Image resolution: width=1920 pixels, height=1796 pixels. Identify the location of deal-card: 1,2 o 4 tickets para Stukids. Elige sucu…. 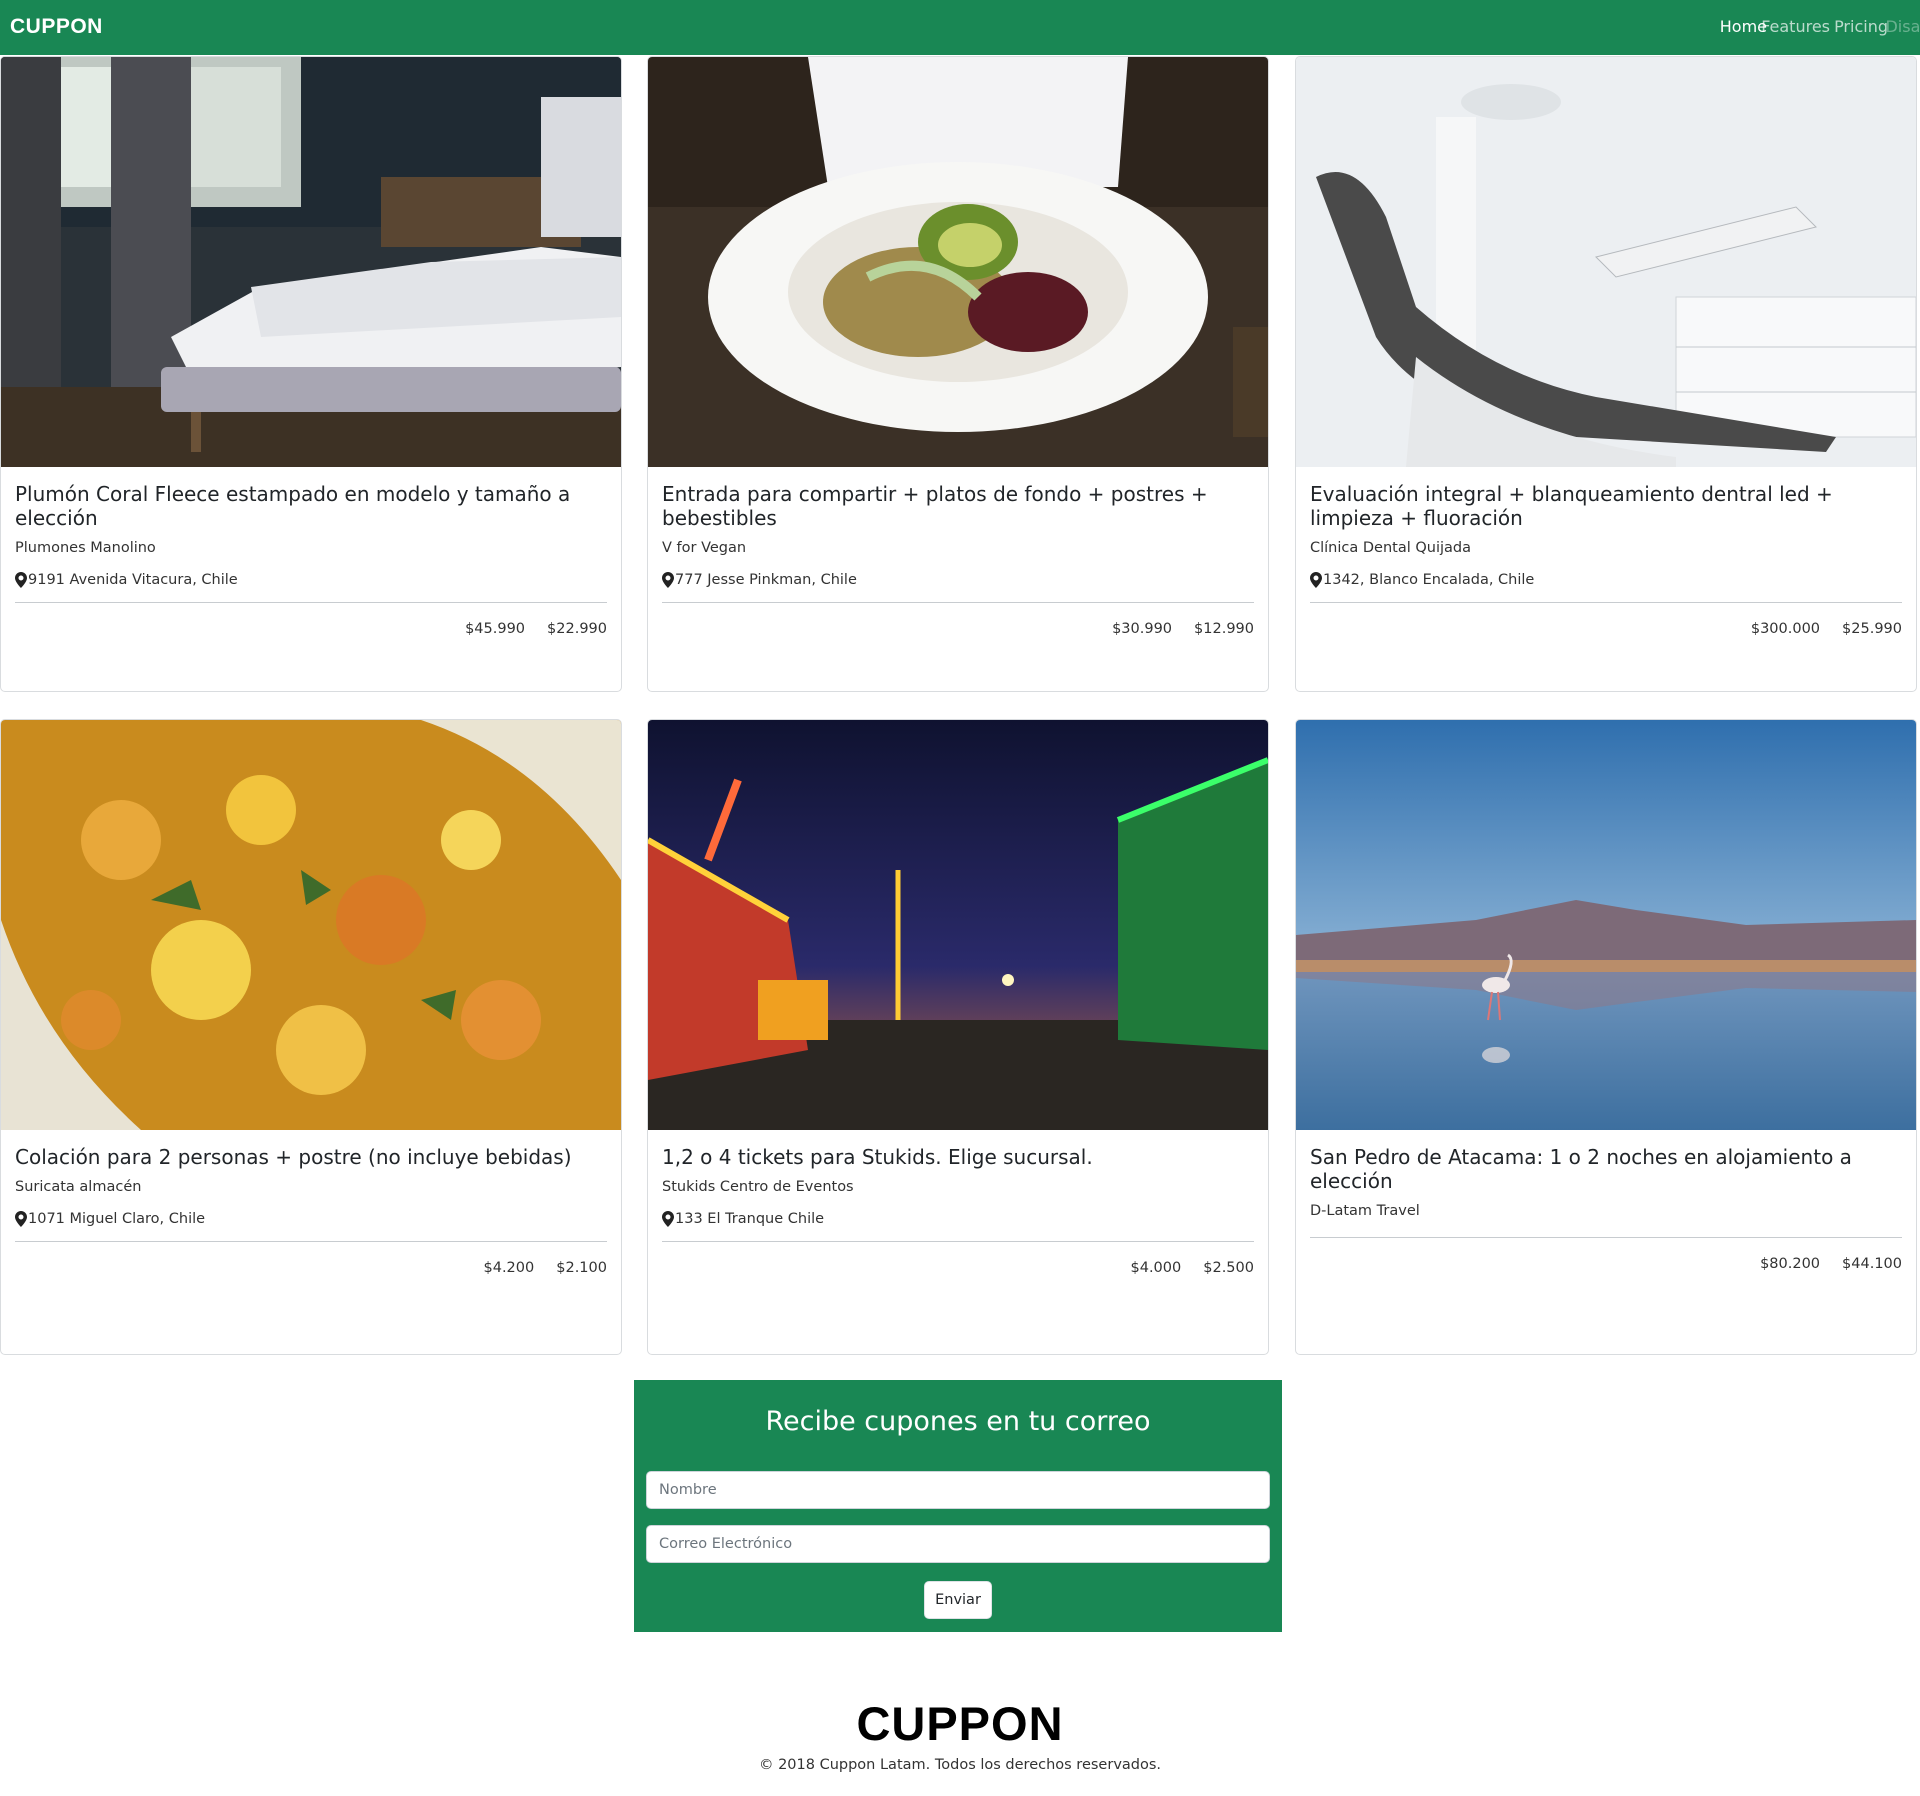
(958, 1037).